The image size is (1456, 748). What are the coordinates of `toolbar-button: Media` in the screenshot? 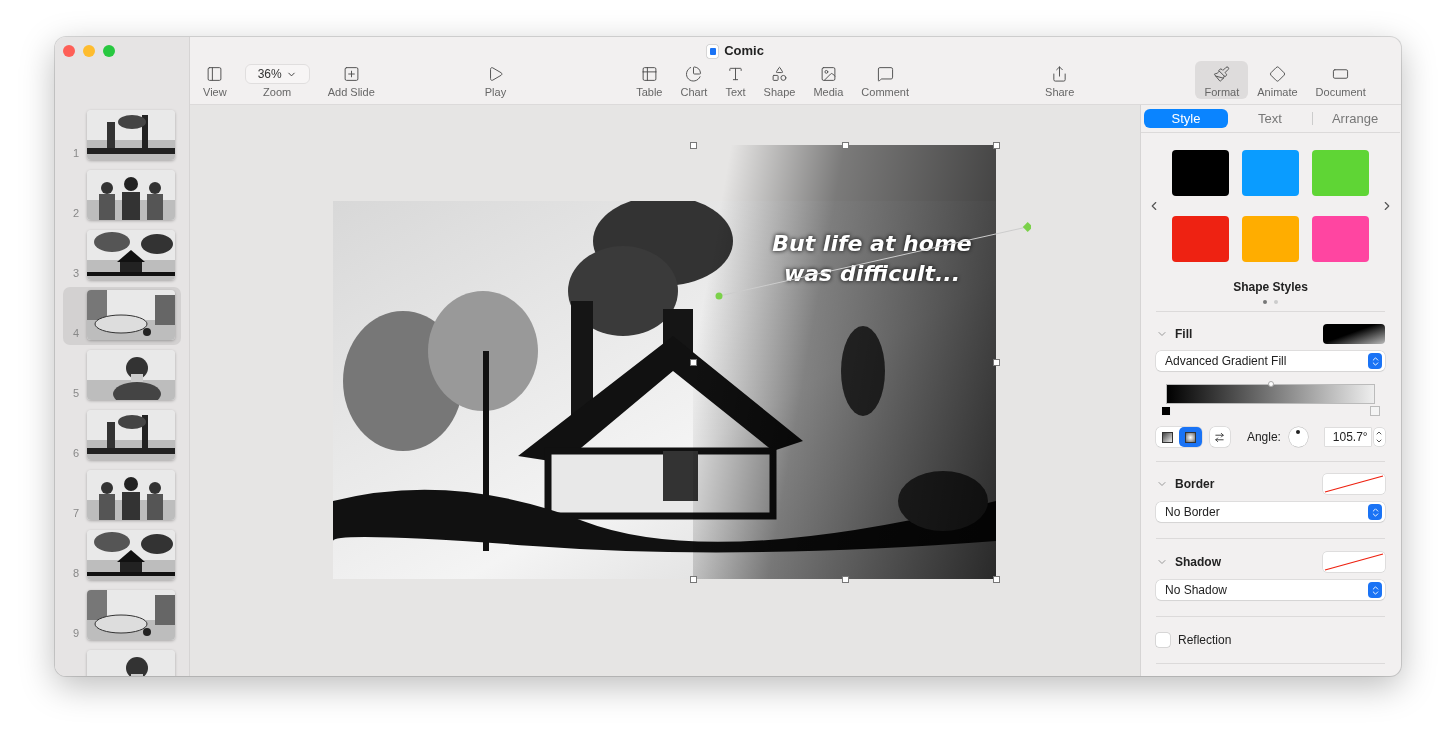 It's located at (828, 80).